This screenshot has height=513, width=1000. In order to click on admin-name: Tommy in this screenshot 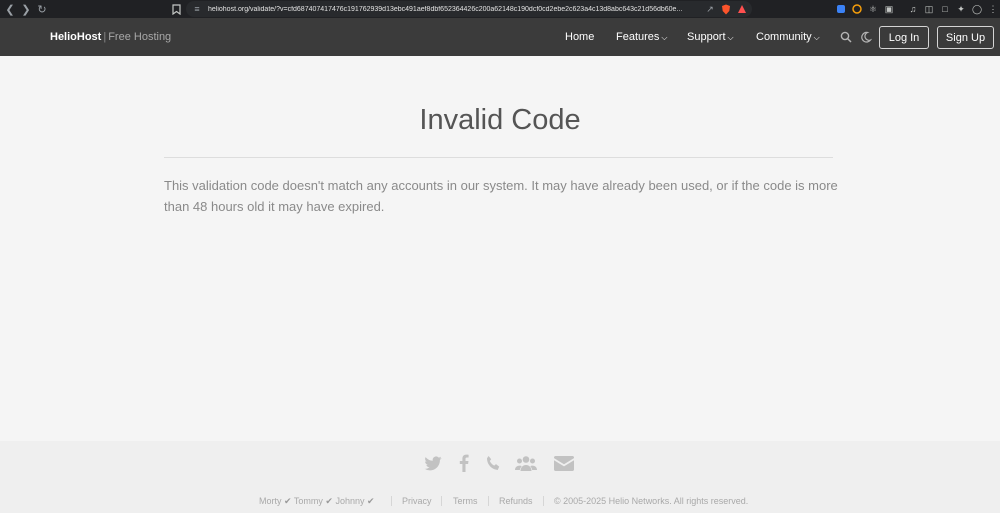, I will do `click(308, 501)`.